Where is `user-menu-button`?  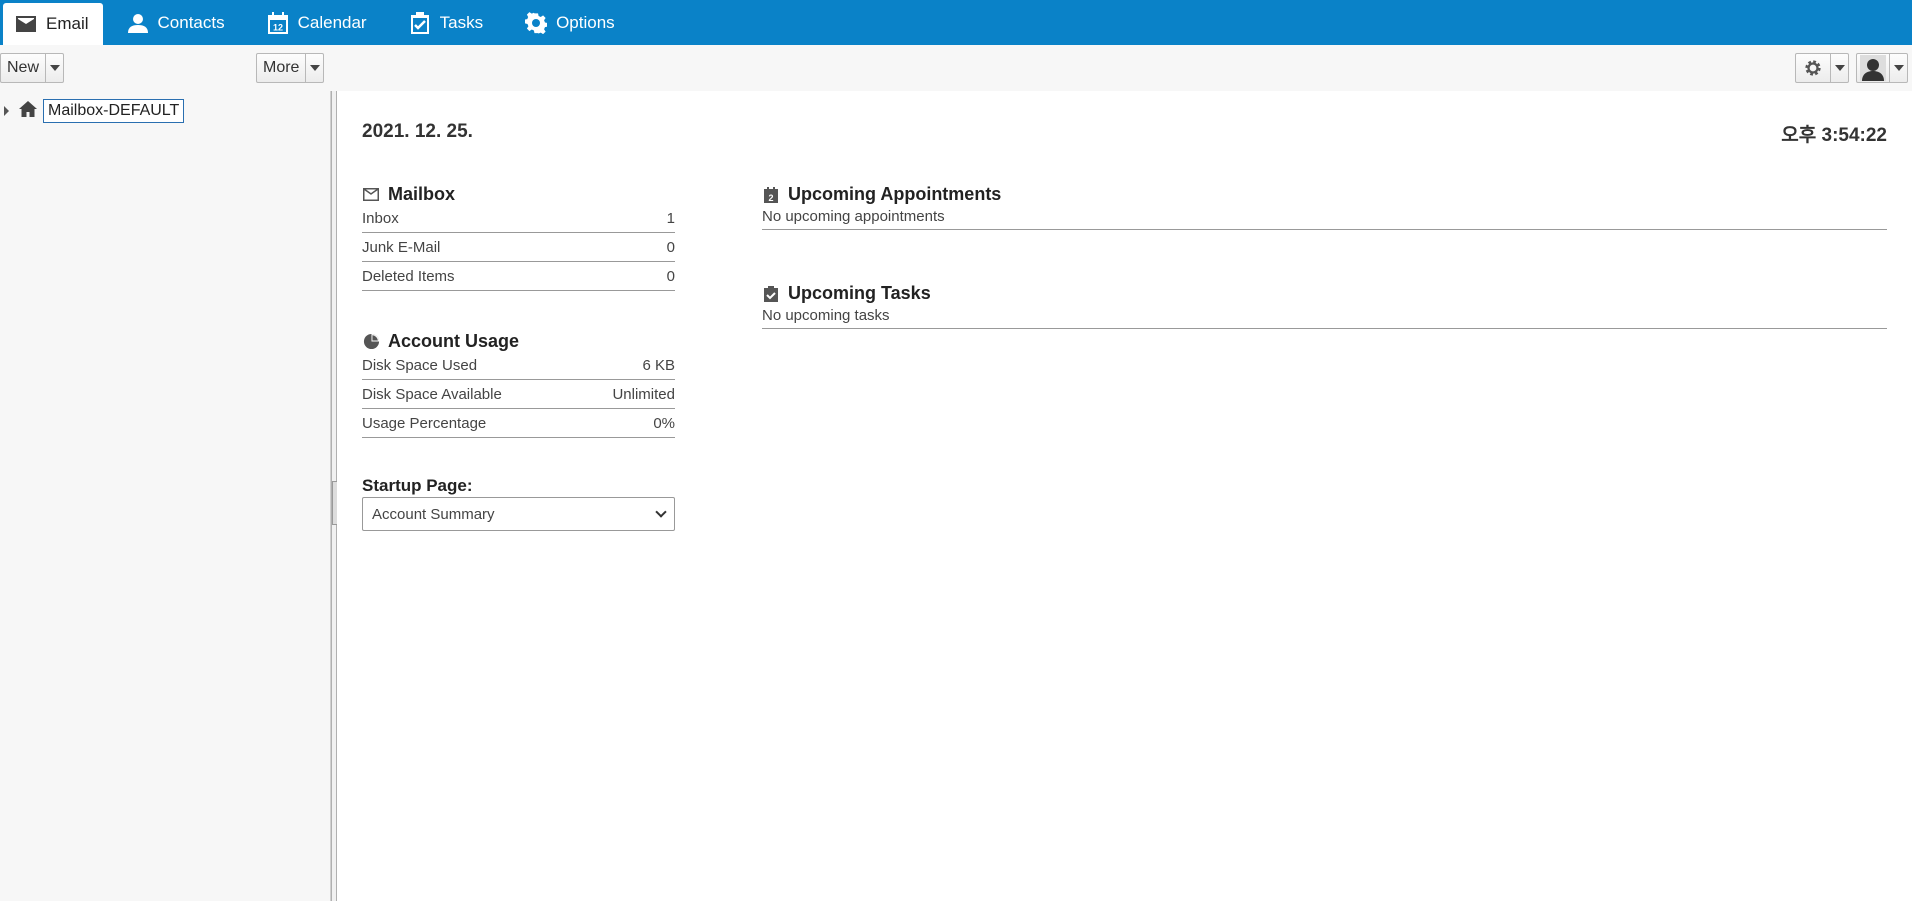 user-menu-button is located at coordinates (1882, 68).